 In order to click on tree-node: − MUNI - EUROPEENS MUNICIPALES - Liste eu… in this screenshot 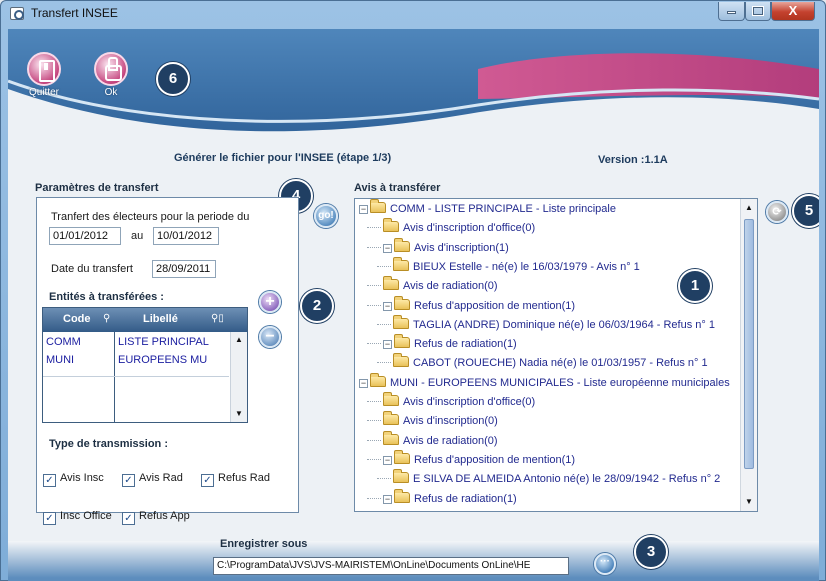, I will do `click(544, 383)`.